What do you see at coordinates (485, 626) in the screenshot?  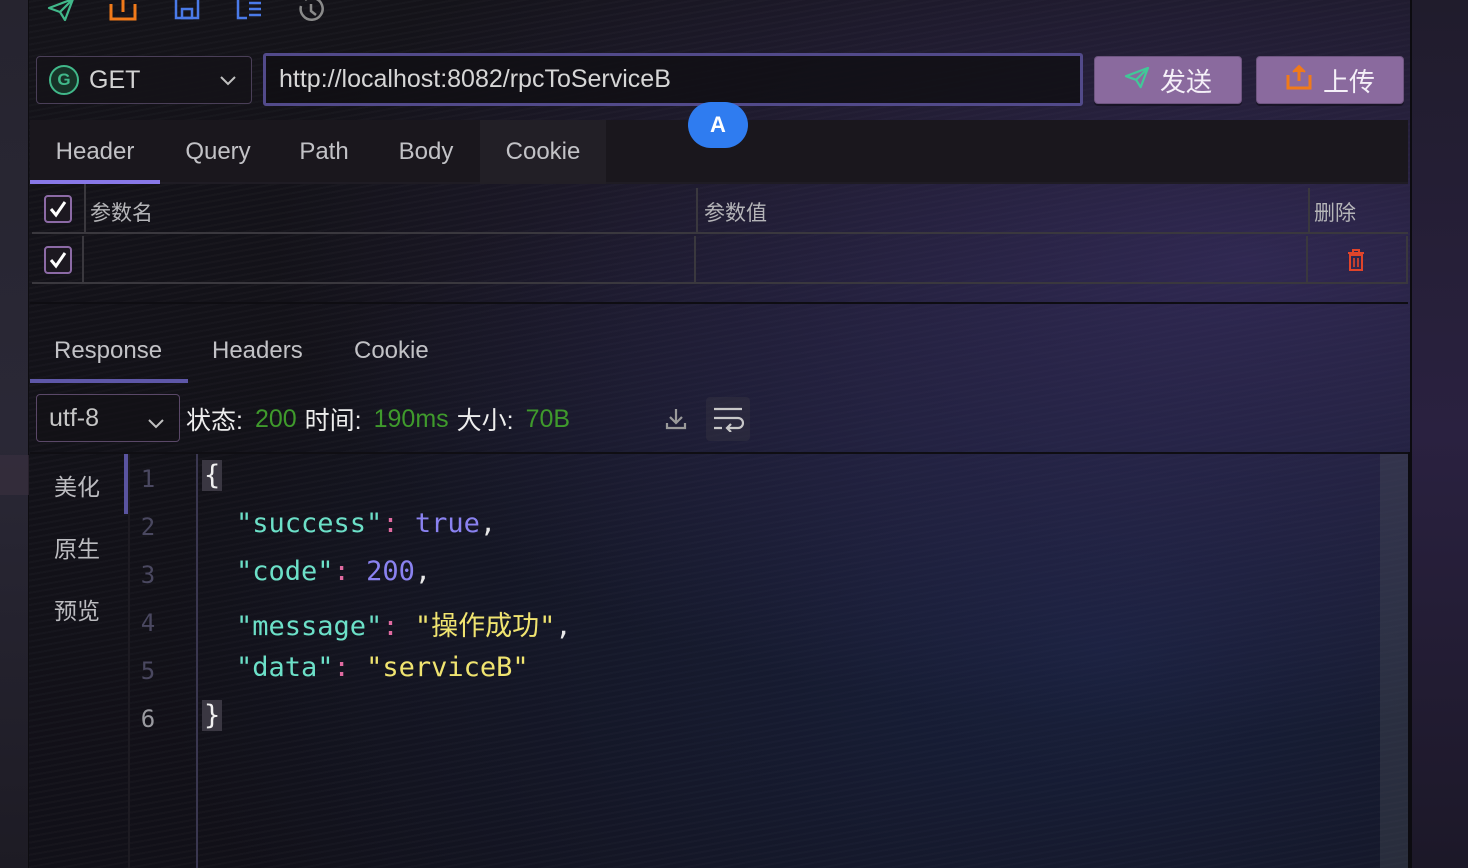 I see `json-value: "操作成功"` at bounding box center [485, 626].